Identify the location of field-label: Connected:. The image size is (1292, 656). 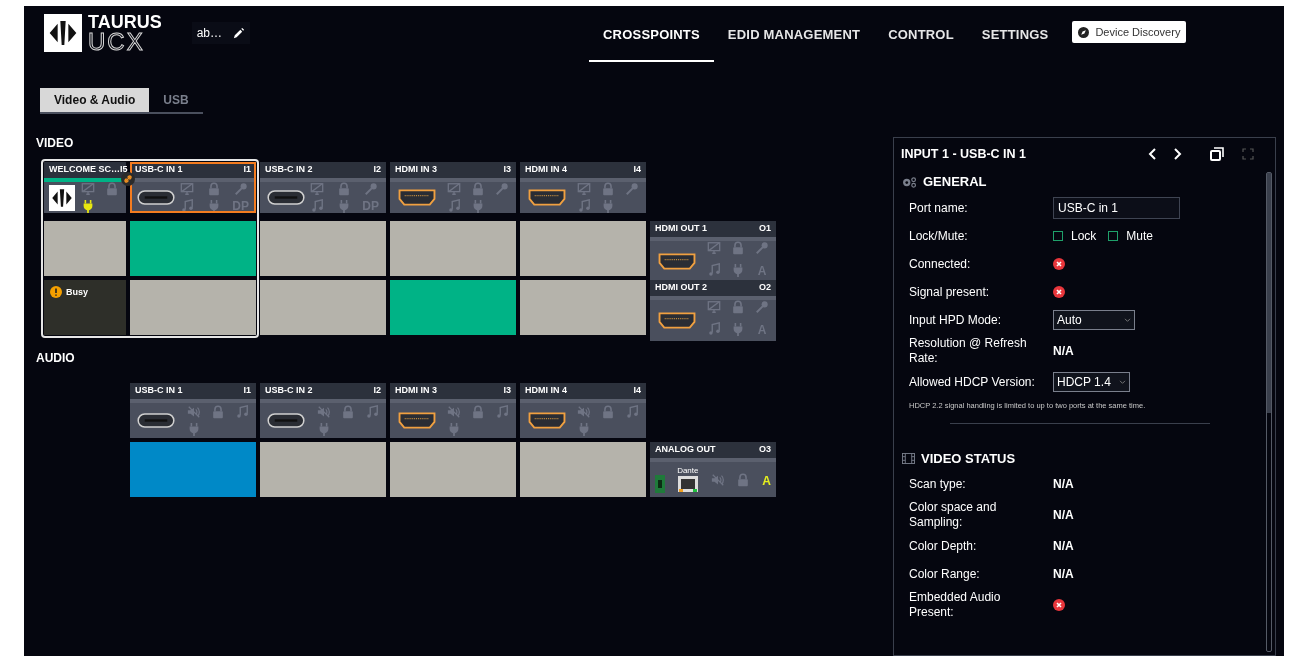
(940, 264).